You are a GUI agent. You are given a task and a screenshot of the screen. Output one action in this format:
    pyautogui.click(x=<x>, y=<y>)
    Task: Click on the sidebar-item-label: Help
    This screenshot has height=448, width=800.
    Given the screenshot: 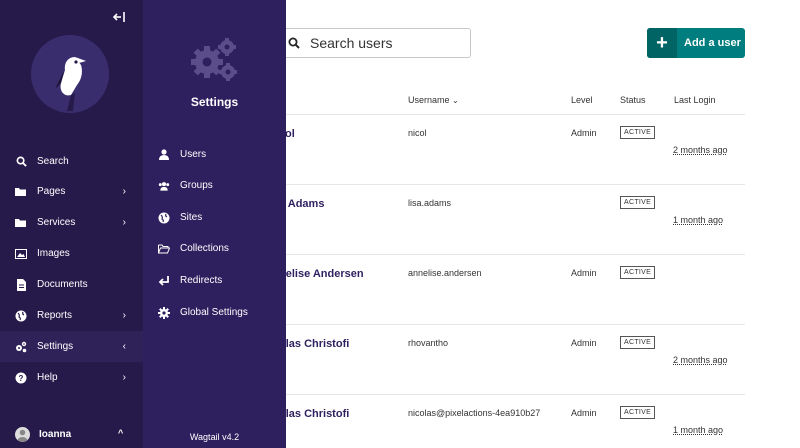 What is the action you would take?
    pyautogui.click(x=47, y=377)
    